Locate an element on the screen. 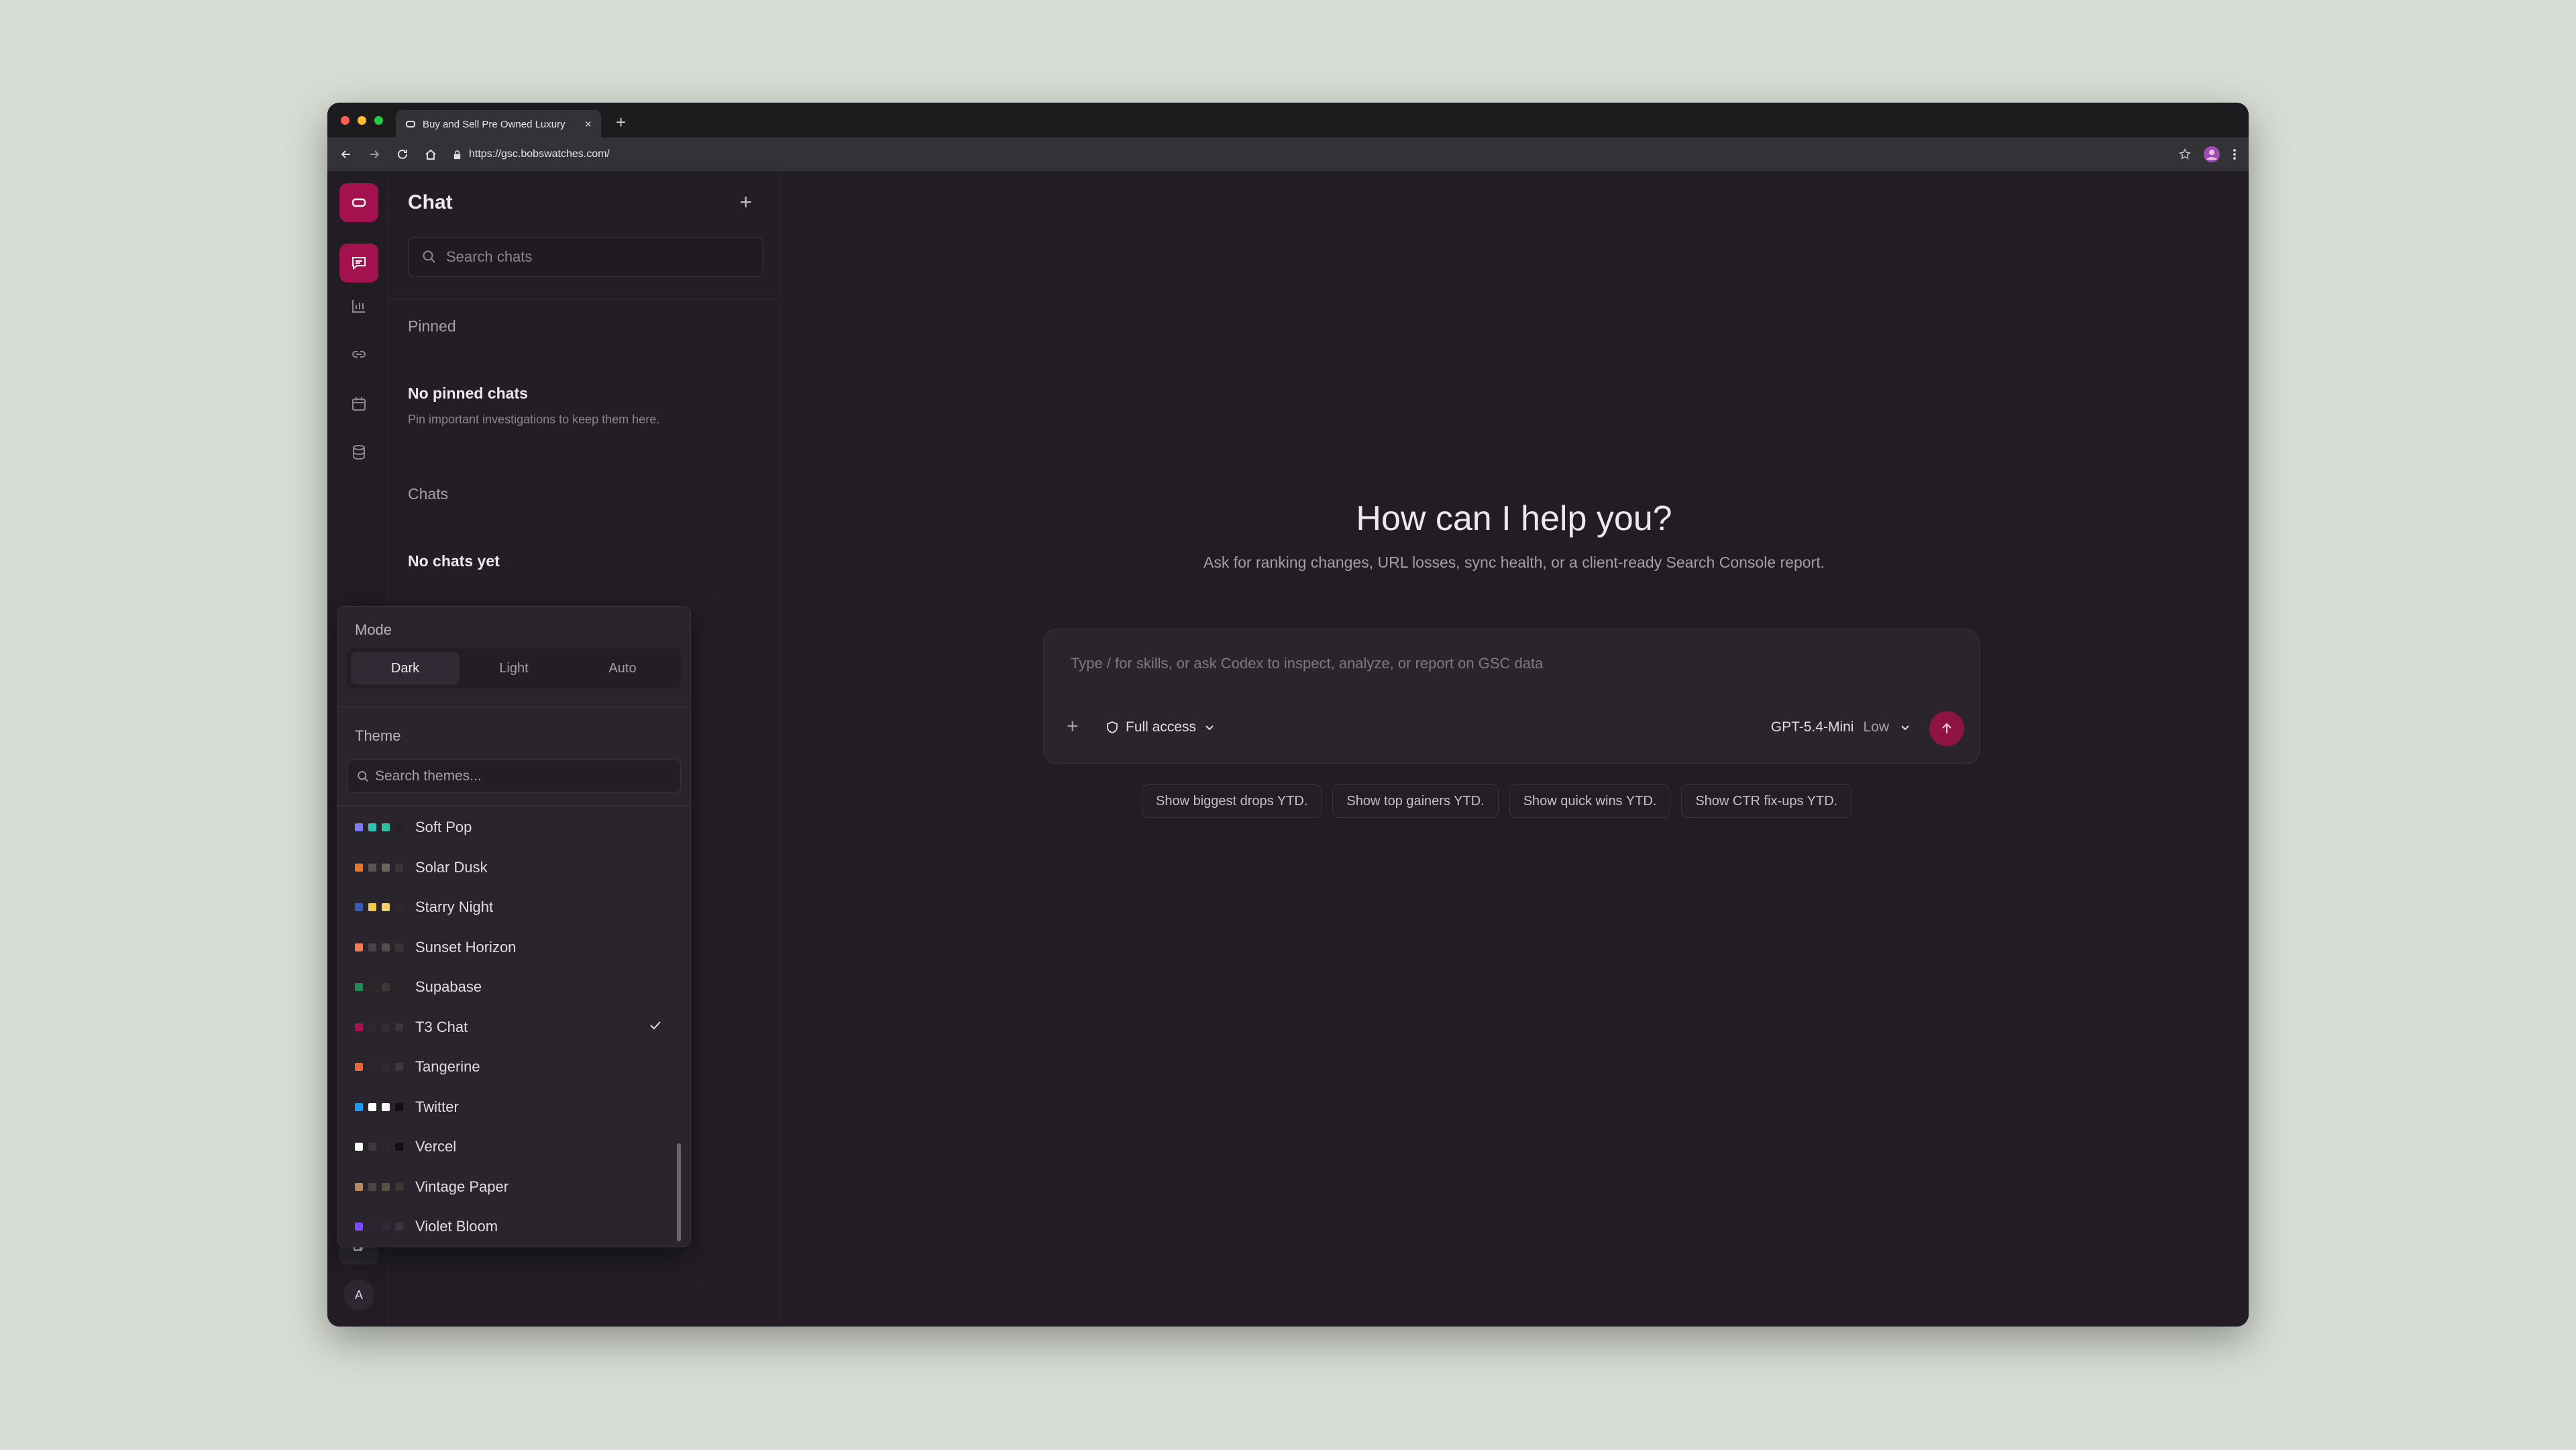  chevron-down-icon is located at coordinates (1209, 728).